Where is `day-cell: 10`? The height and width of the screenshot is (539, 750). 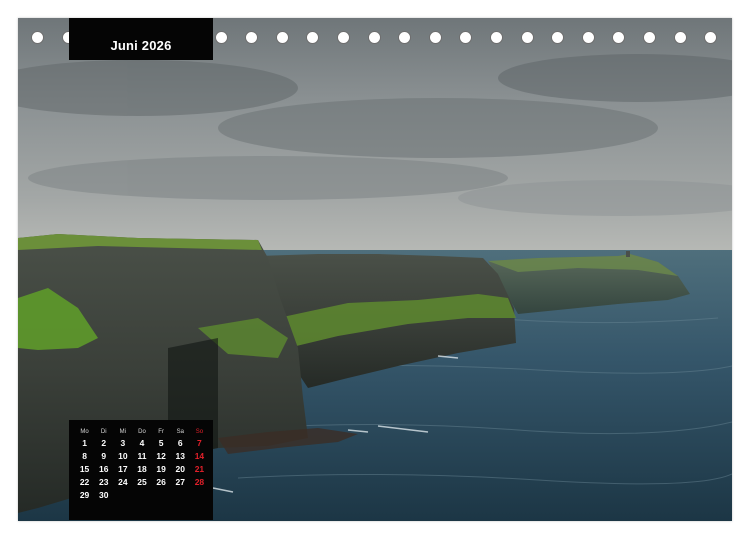 day-cell: 10 is located at coordinates (123, 456).